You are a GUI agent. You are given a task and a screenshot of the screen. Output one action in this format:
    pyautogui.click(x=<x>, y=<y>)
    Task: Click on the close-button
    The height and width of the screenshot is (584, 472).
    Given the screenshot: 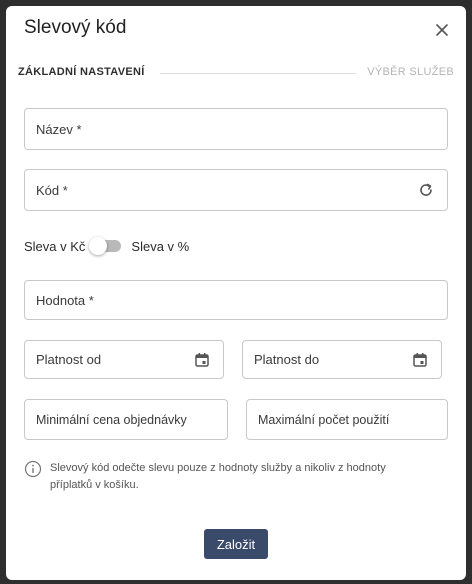 What is the action you would take?
    pyautogui.click(x=442, y=30)
    